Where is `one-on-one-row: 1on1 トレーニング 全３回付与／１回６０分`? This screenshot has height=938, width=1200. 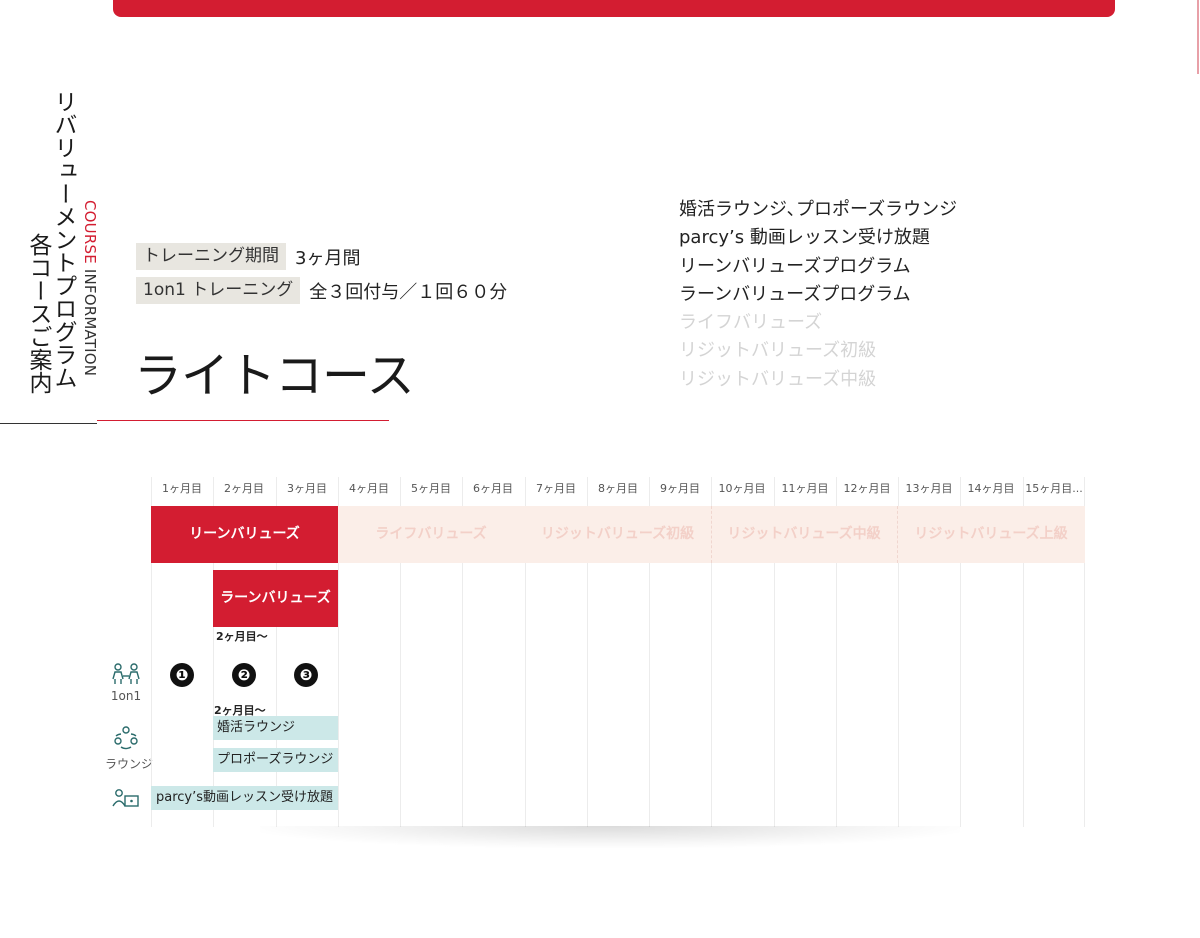
one-on-one-row: 1on1 トレーニング 全３回付与／１回６０分 is located at coordinates (321, 290).